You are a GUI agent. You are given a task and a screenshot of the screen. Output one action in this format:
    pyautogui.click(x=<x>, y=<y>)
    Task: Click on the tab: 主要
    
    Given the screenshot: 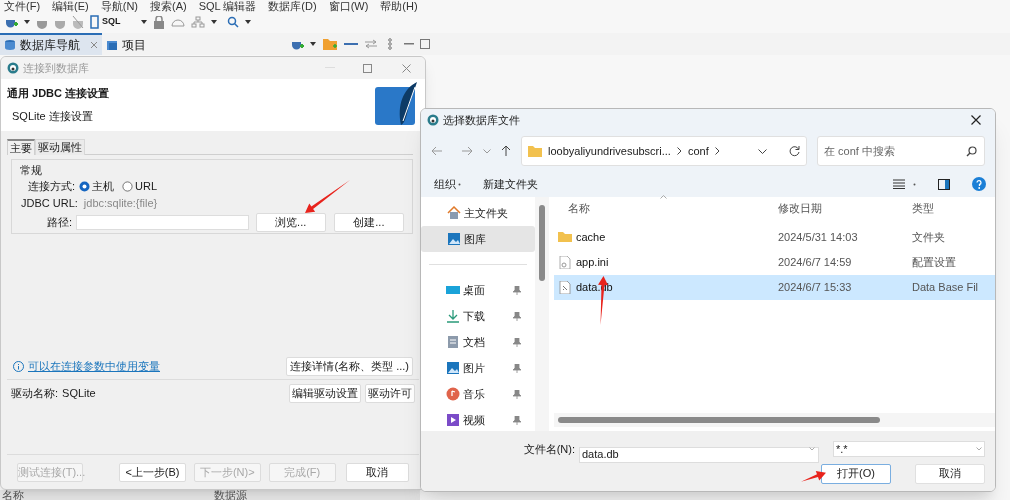 What is the action you would take?
    pyautogui.click(x=21, y=147)
    